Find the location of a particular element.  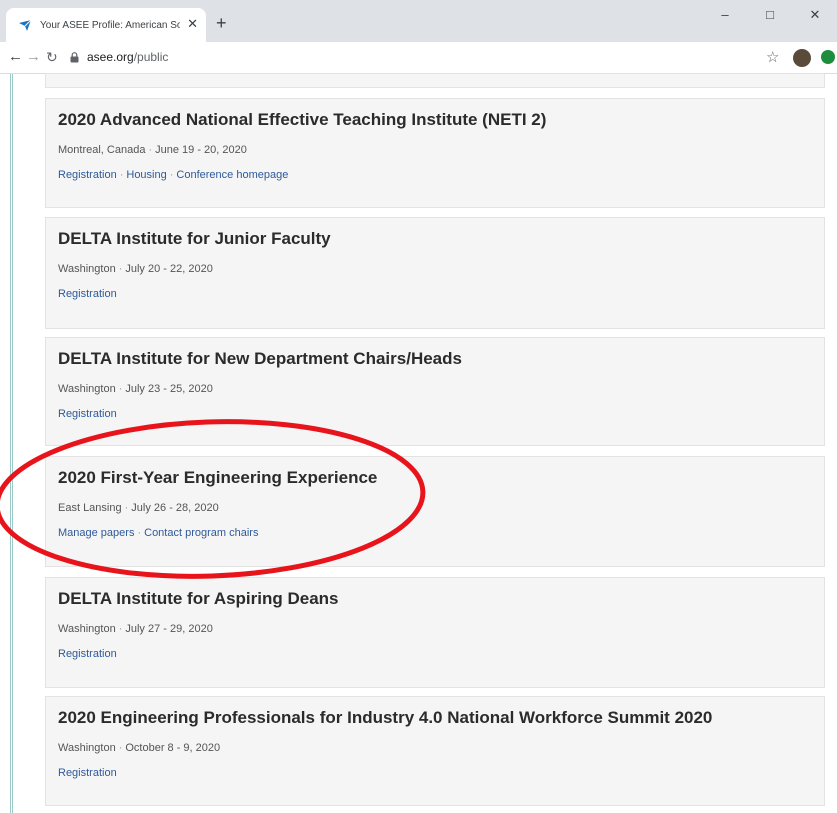

tab-title: Your ASEE Profile: American Society is located at coordinates (110, 25).